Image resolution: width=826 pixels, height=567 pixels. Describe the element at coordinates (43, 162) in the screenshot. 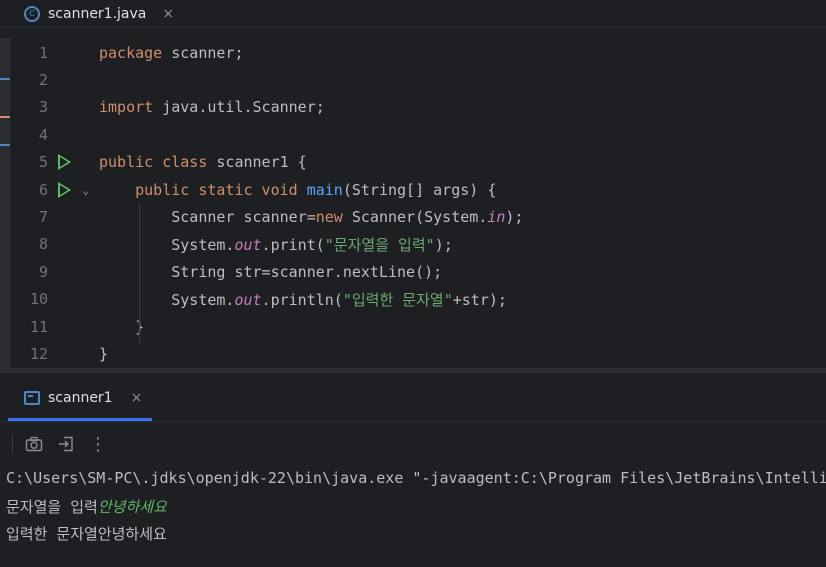

I see `line-number: 5` at that location.